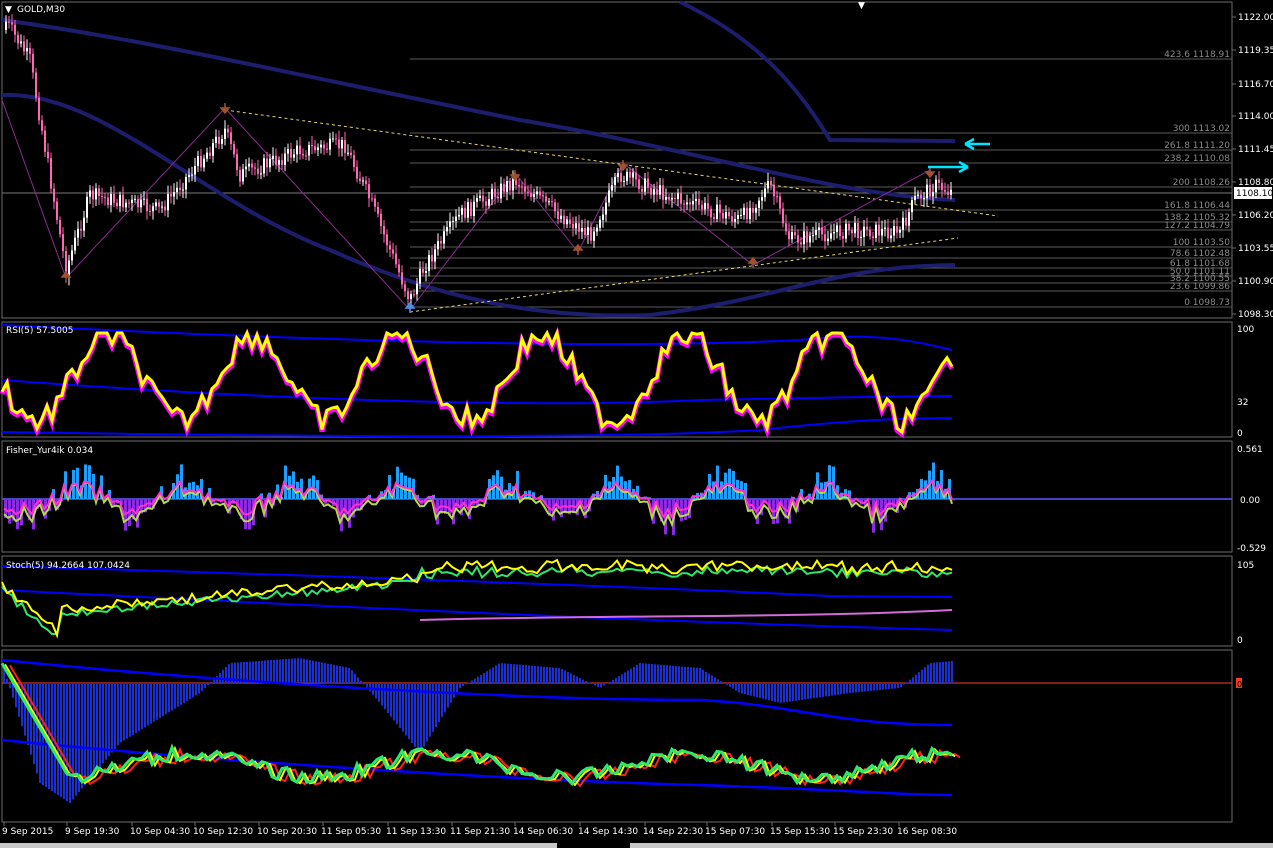 The height and width of the screenshot is (848, 1273). What do you see at coordinates (684, 275) in the screenshot?
I see `trendline-lower` at bounding box center [684, 275].